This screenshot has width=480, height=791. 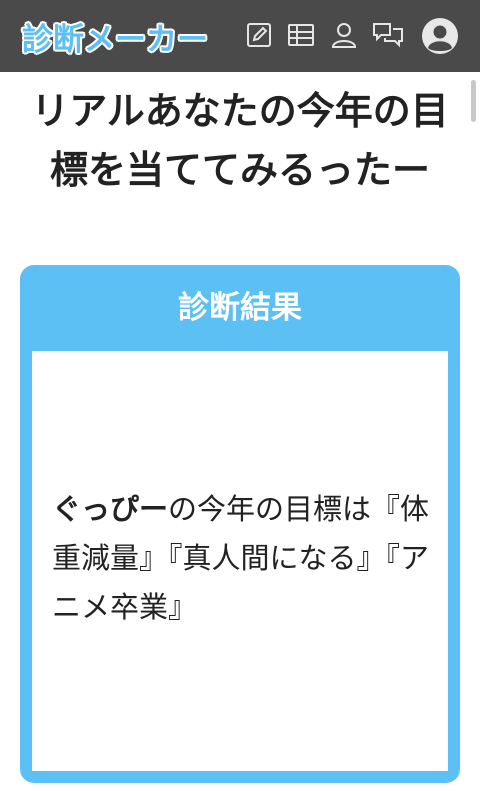 I want to click on edit-icon, so click(x=259, y=35).